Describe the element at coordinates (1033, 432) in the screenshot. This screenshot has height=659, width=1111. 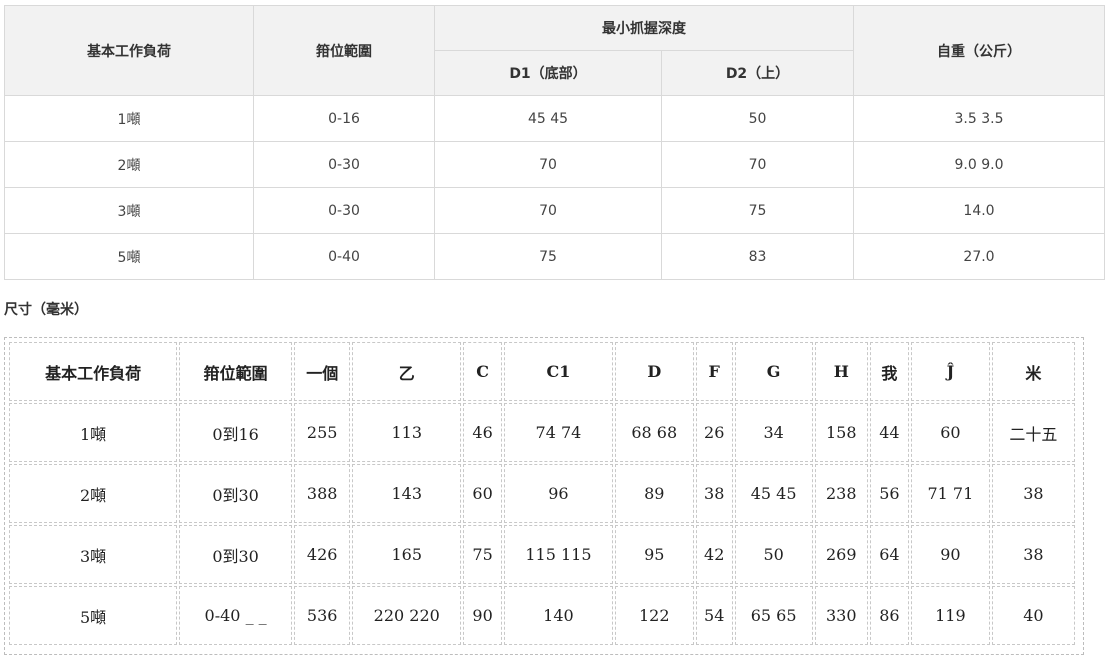
I see `table-cell: 二十五` at that location.